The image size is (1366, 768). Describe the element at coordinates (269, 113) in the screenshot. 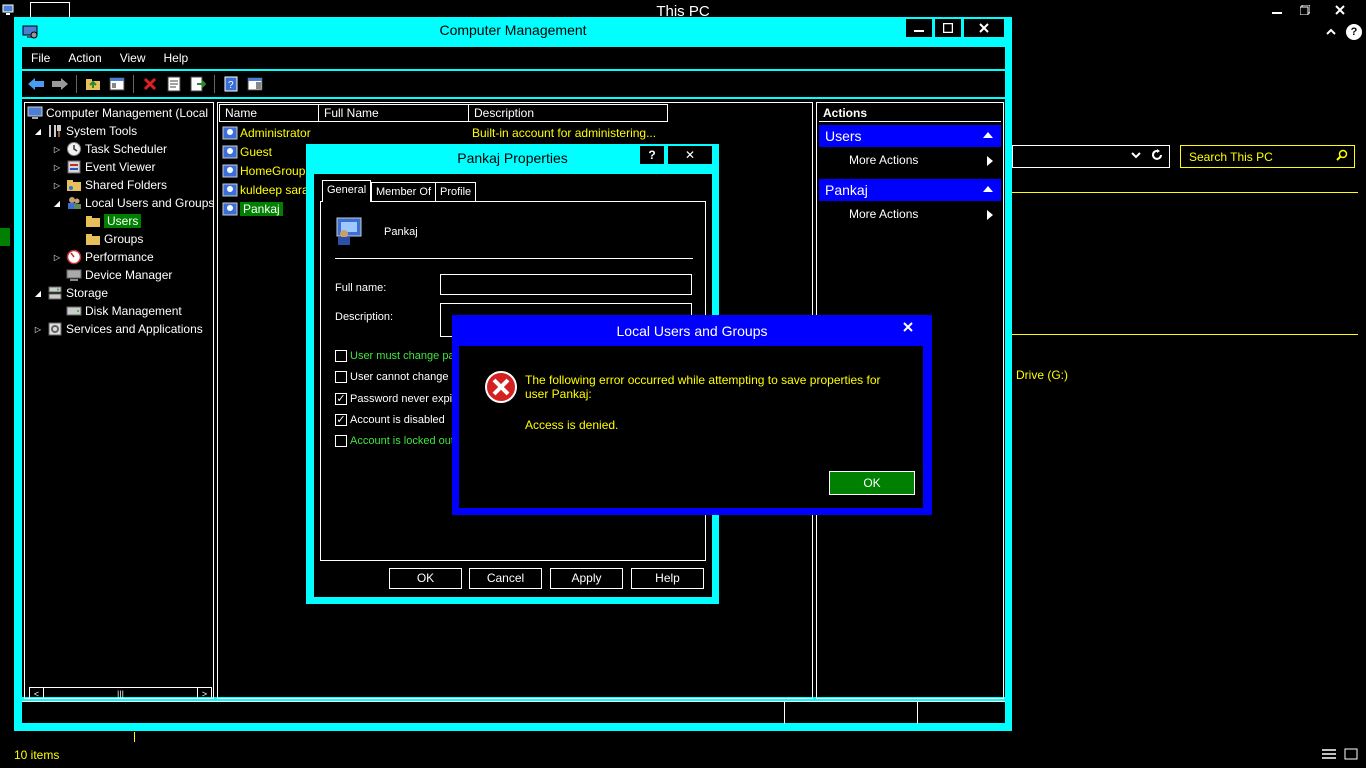

I see `column-header-name: Name` at that location.